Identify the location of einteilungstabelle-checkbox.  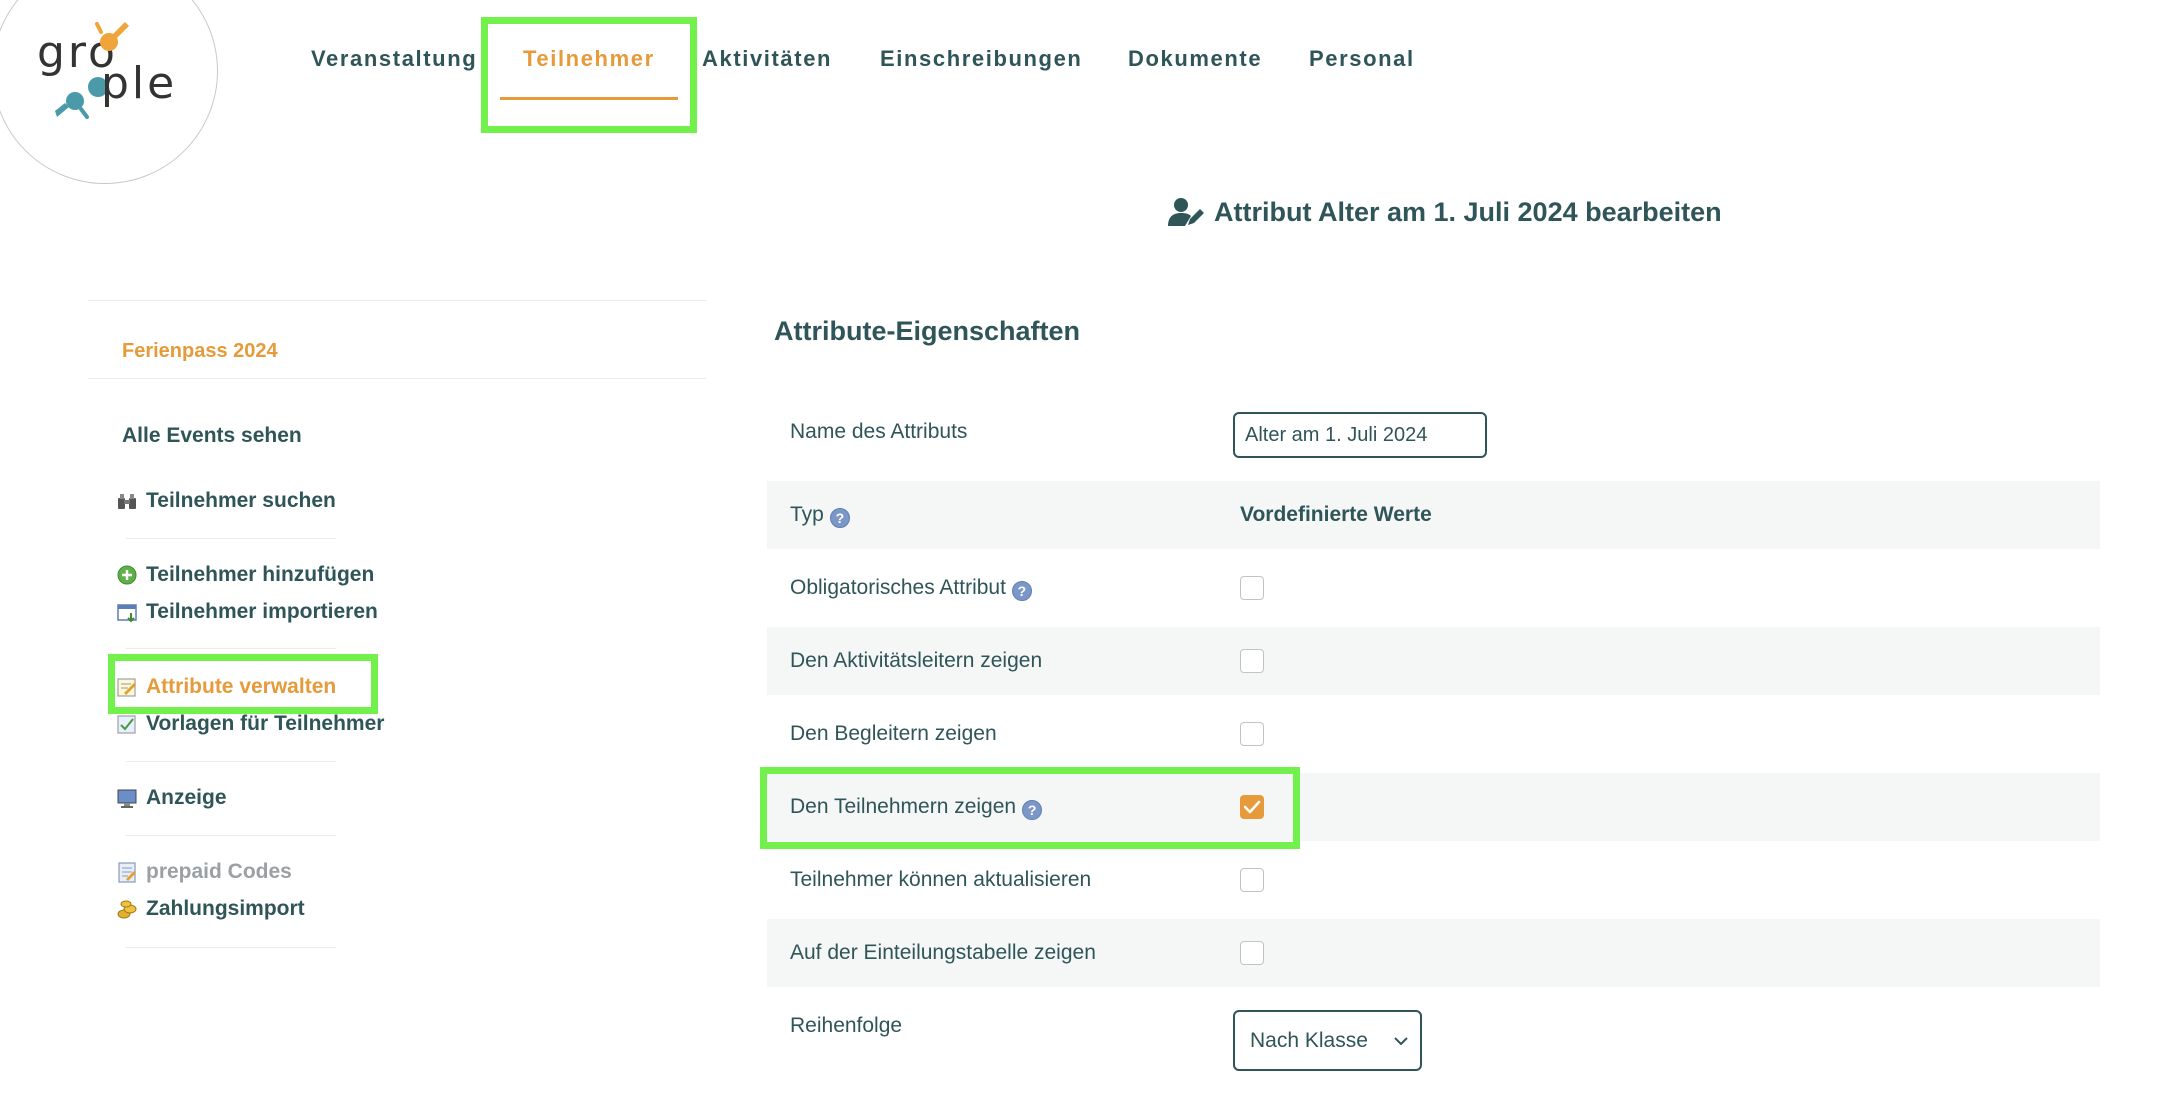
(1252, 953).